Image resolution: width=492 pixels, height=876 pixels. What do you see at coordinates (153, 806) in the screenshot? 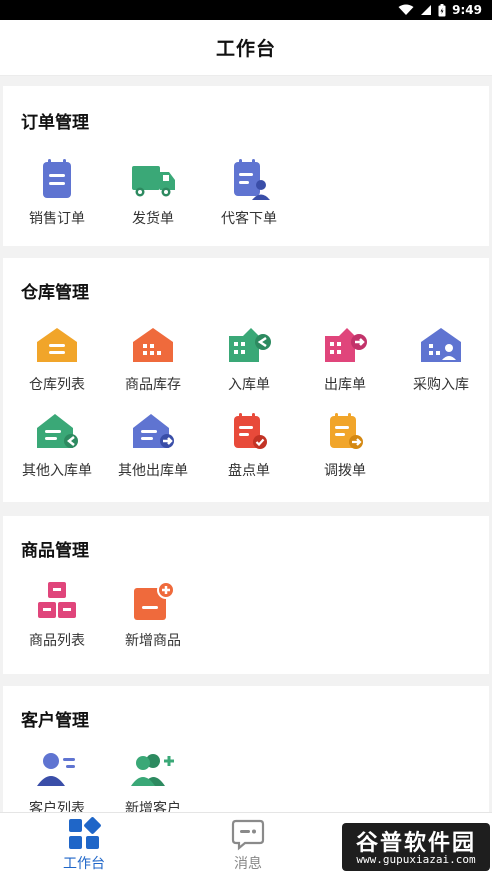
I see `item-label: 新增客户` at bounding box center [153, 806].